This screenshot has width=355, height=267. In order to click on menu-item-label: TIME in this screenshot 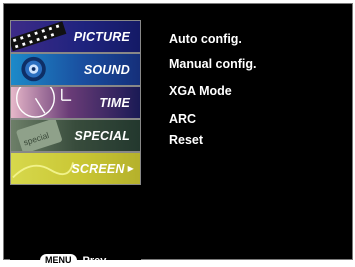, I will do `click(114, 102)`.